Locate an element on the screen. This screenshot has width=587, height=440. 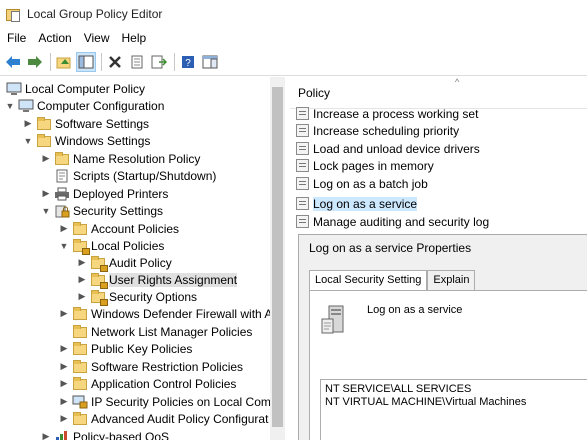
policy-row-selected: Log on as a service is located at coordinates (441, 203).